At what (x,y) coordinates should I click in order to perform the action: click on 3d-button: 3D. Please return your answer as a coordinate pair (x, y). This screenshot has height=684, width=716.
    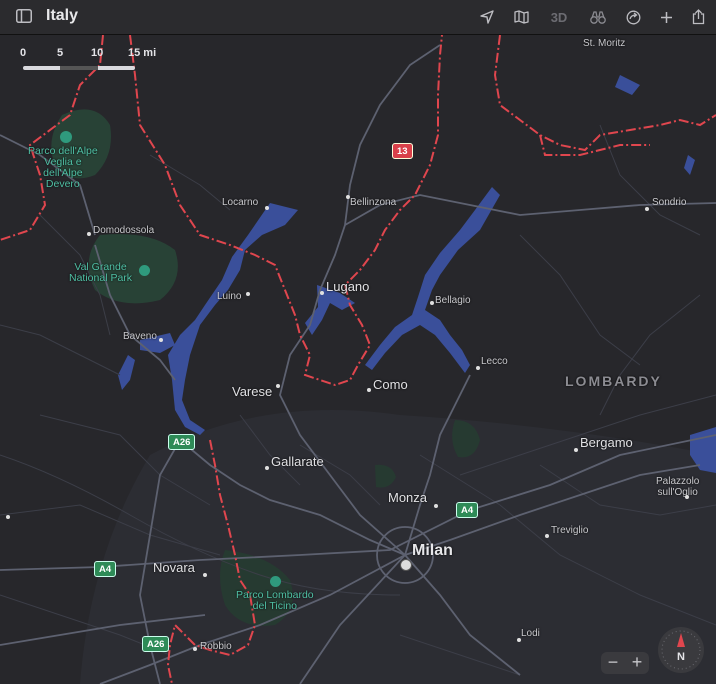
    Looking at the image, I should click on (559, 17).